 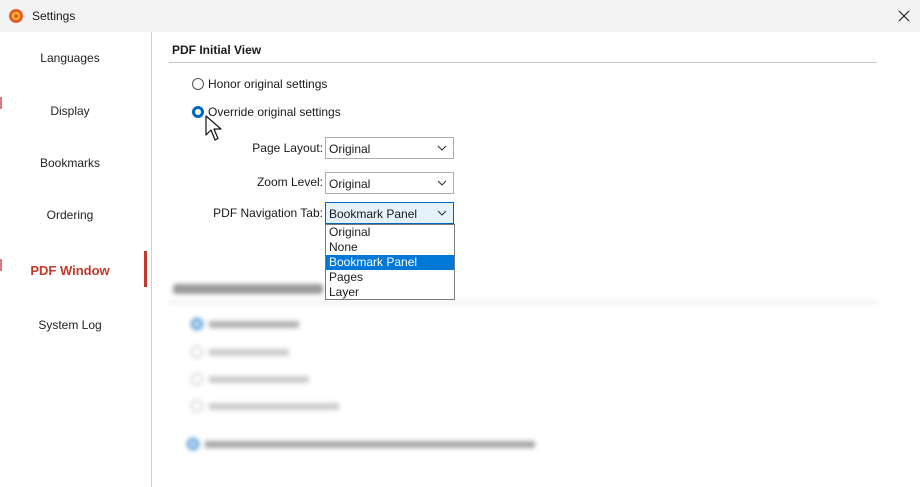 I want to click on navigation-tab-value: Bookmark Panel, so click(x=373, y=214).